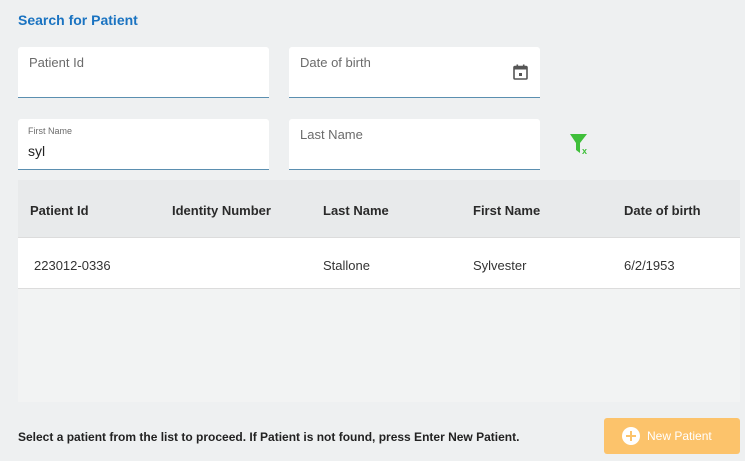 The width and height of the screenshot is (745, 461). Describe the element at coordinates (72, 265) in the screenshot. I see `cell-patient-id: 223012-0336` at that location.